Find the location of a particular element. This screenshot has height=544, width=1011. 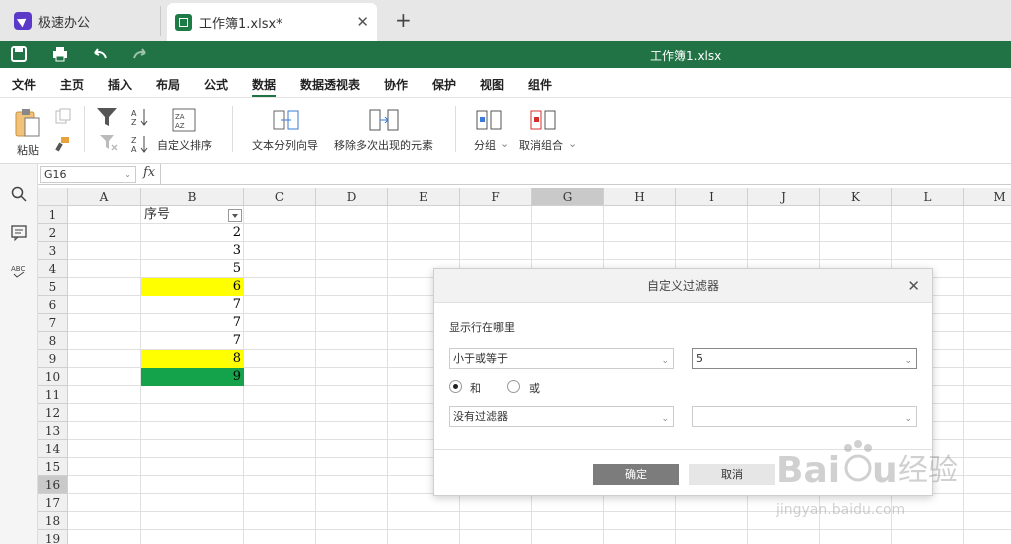

row-header-13: 13 is located at coordinates (53, 431).